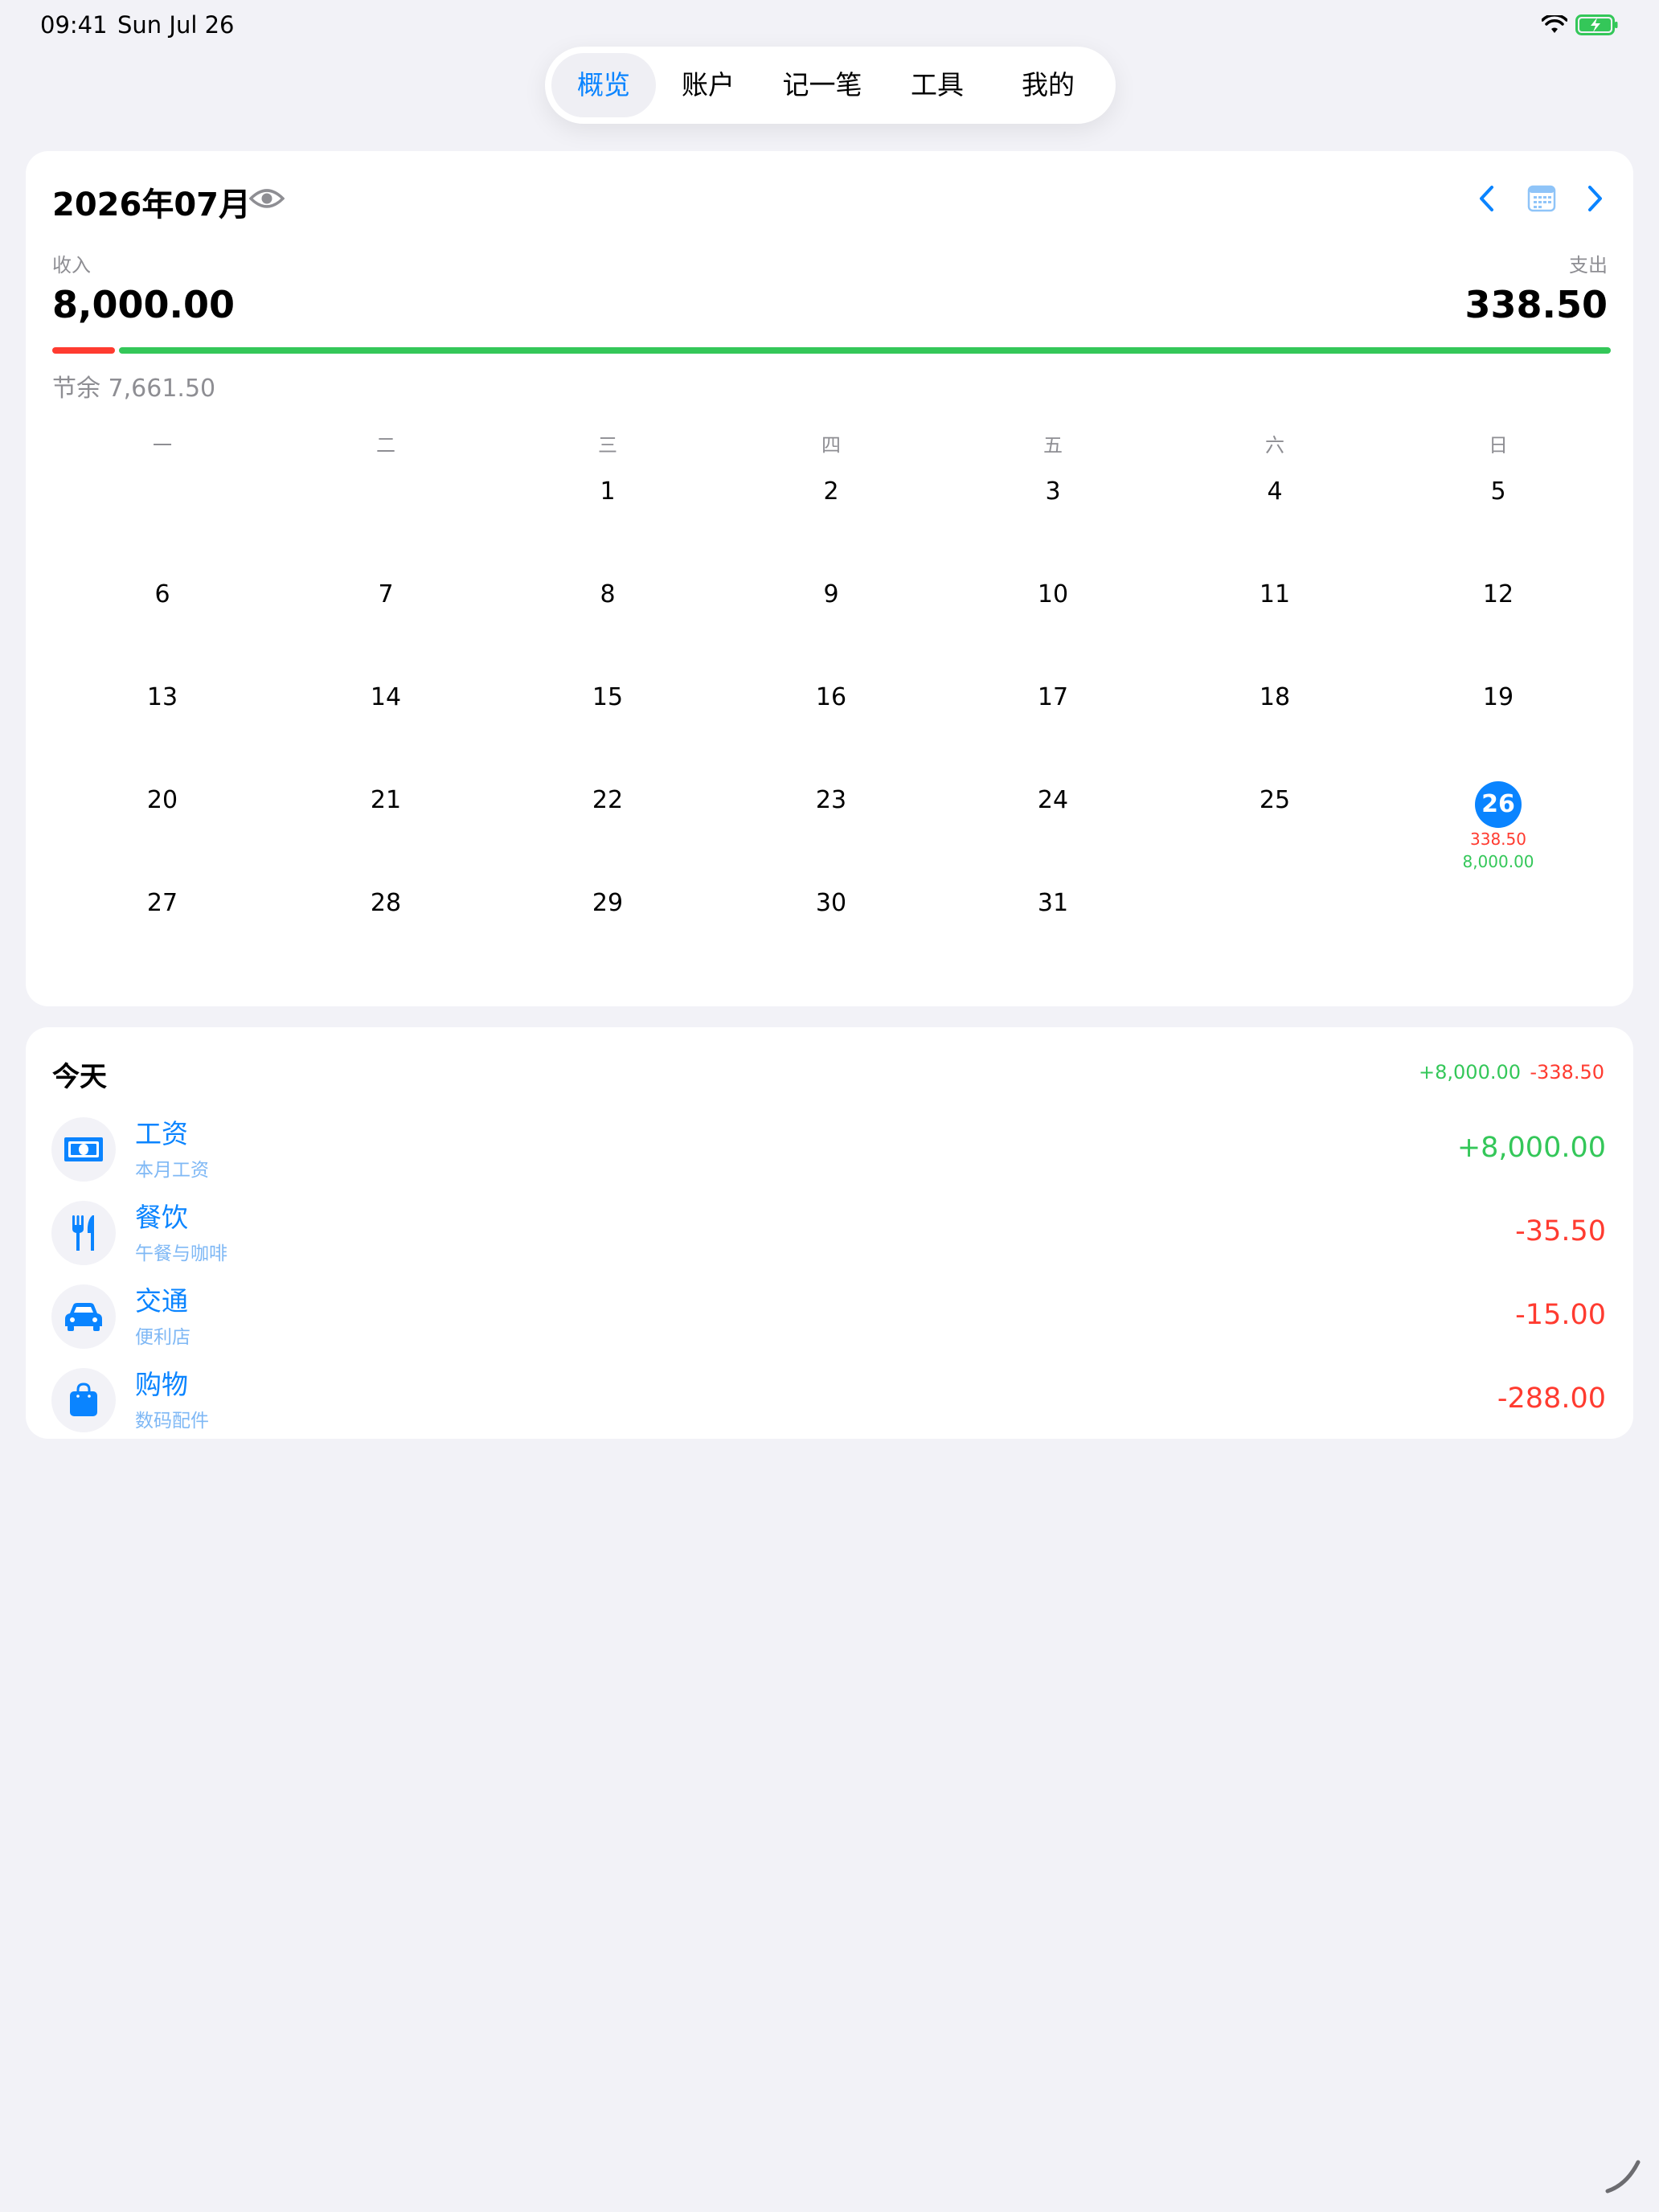 This screenshot has width=1659, height=2212. What do you see at coordinates (83, 1316) in the screenshot?
I see `car-icon` at bounding box center [83, 1316].